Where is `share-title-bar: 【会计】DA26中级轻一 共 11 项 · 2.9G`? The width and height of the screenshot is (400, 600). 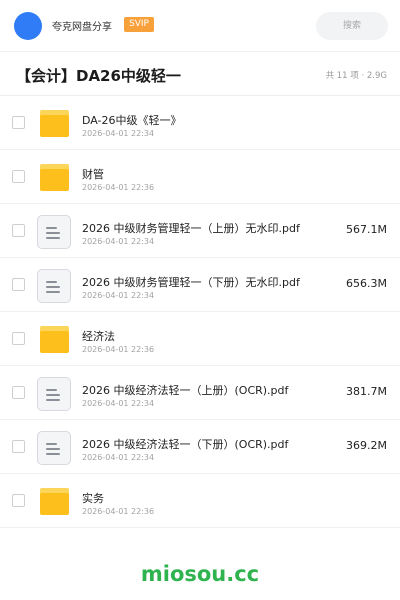
share-title-bar: 【会计】DA26中级轻一 共 11 项 · 2.9G is located at coordinates (200, 74).